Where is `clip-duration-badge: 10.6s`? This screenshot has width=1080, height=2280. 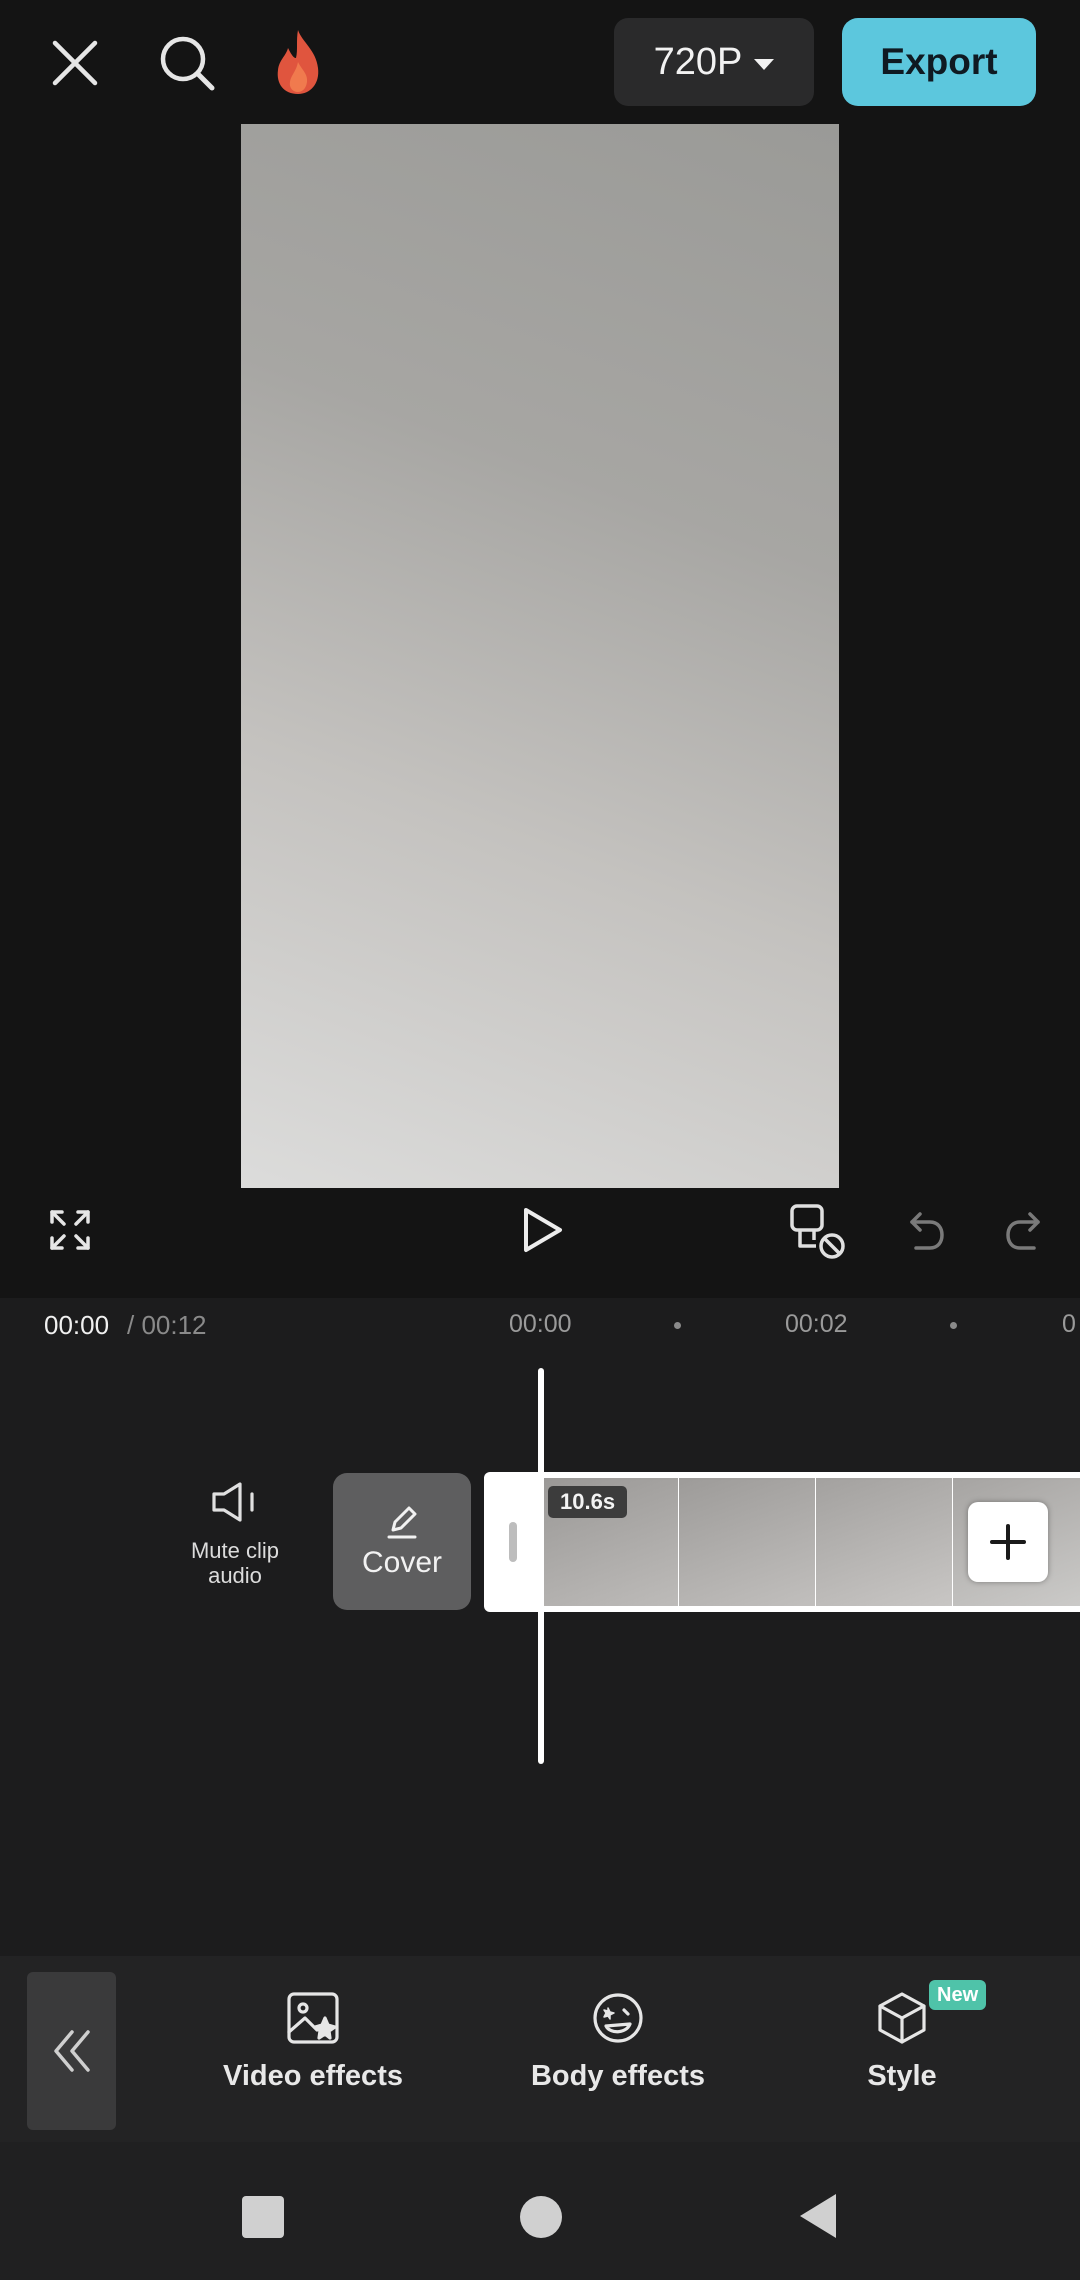
clip-duration-badge: 10.6s is located at coordinates (588, 1502).